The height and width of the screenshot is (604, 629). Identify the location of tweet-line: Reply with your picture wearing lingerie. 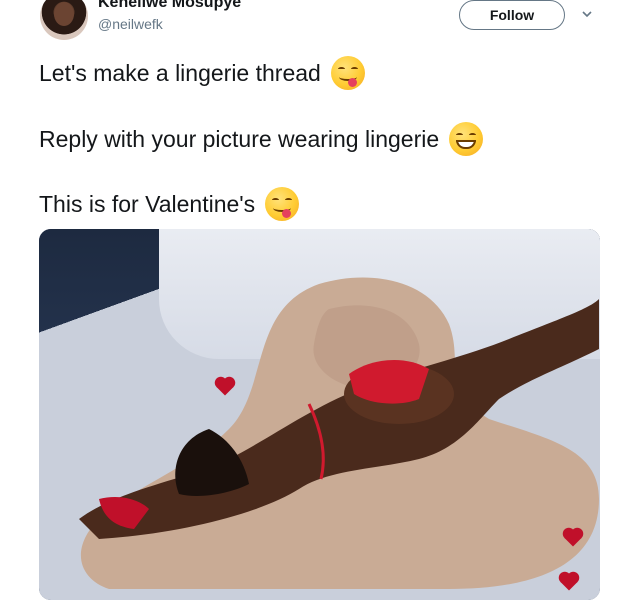
(261, 139).